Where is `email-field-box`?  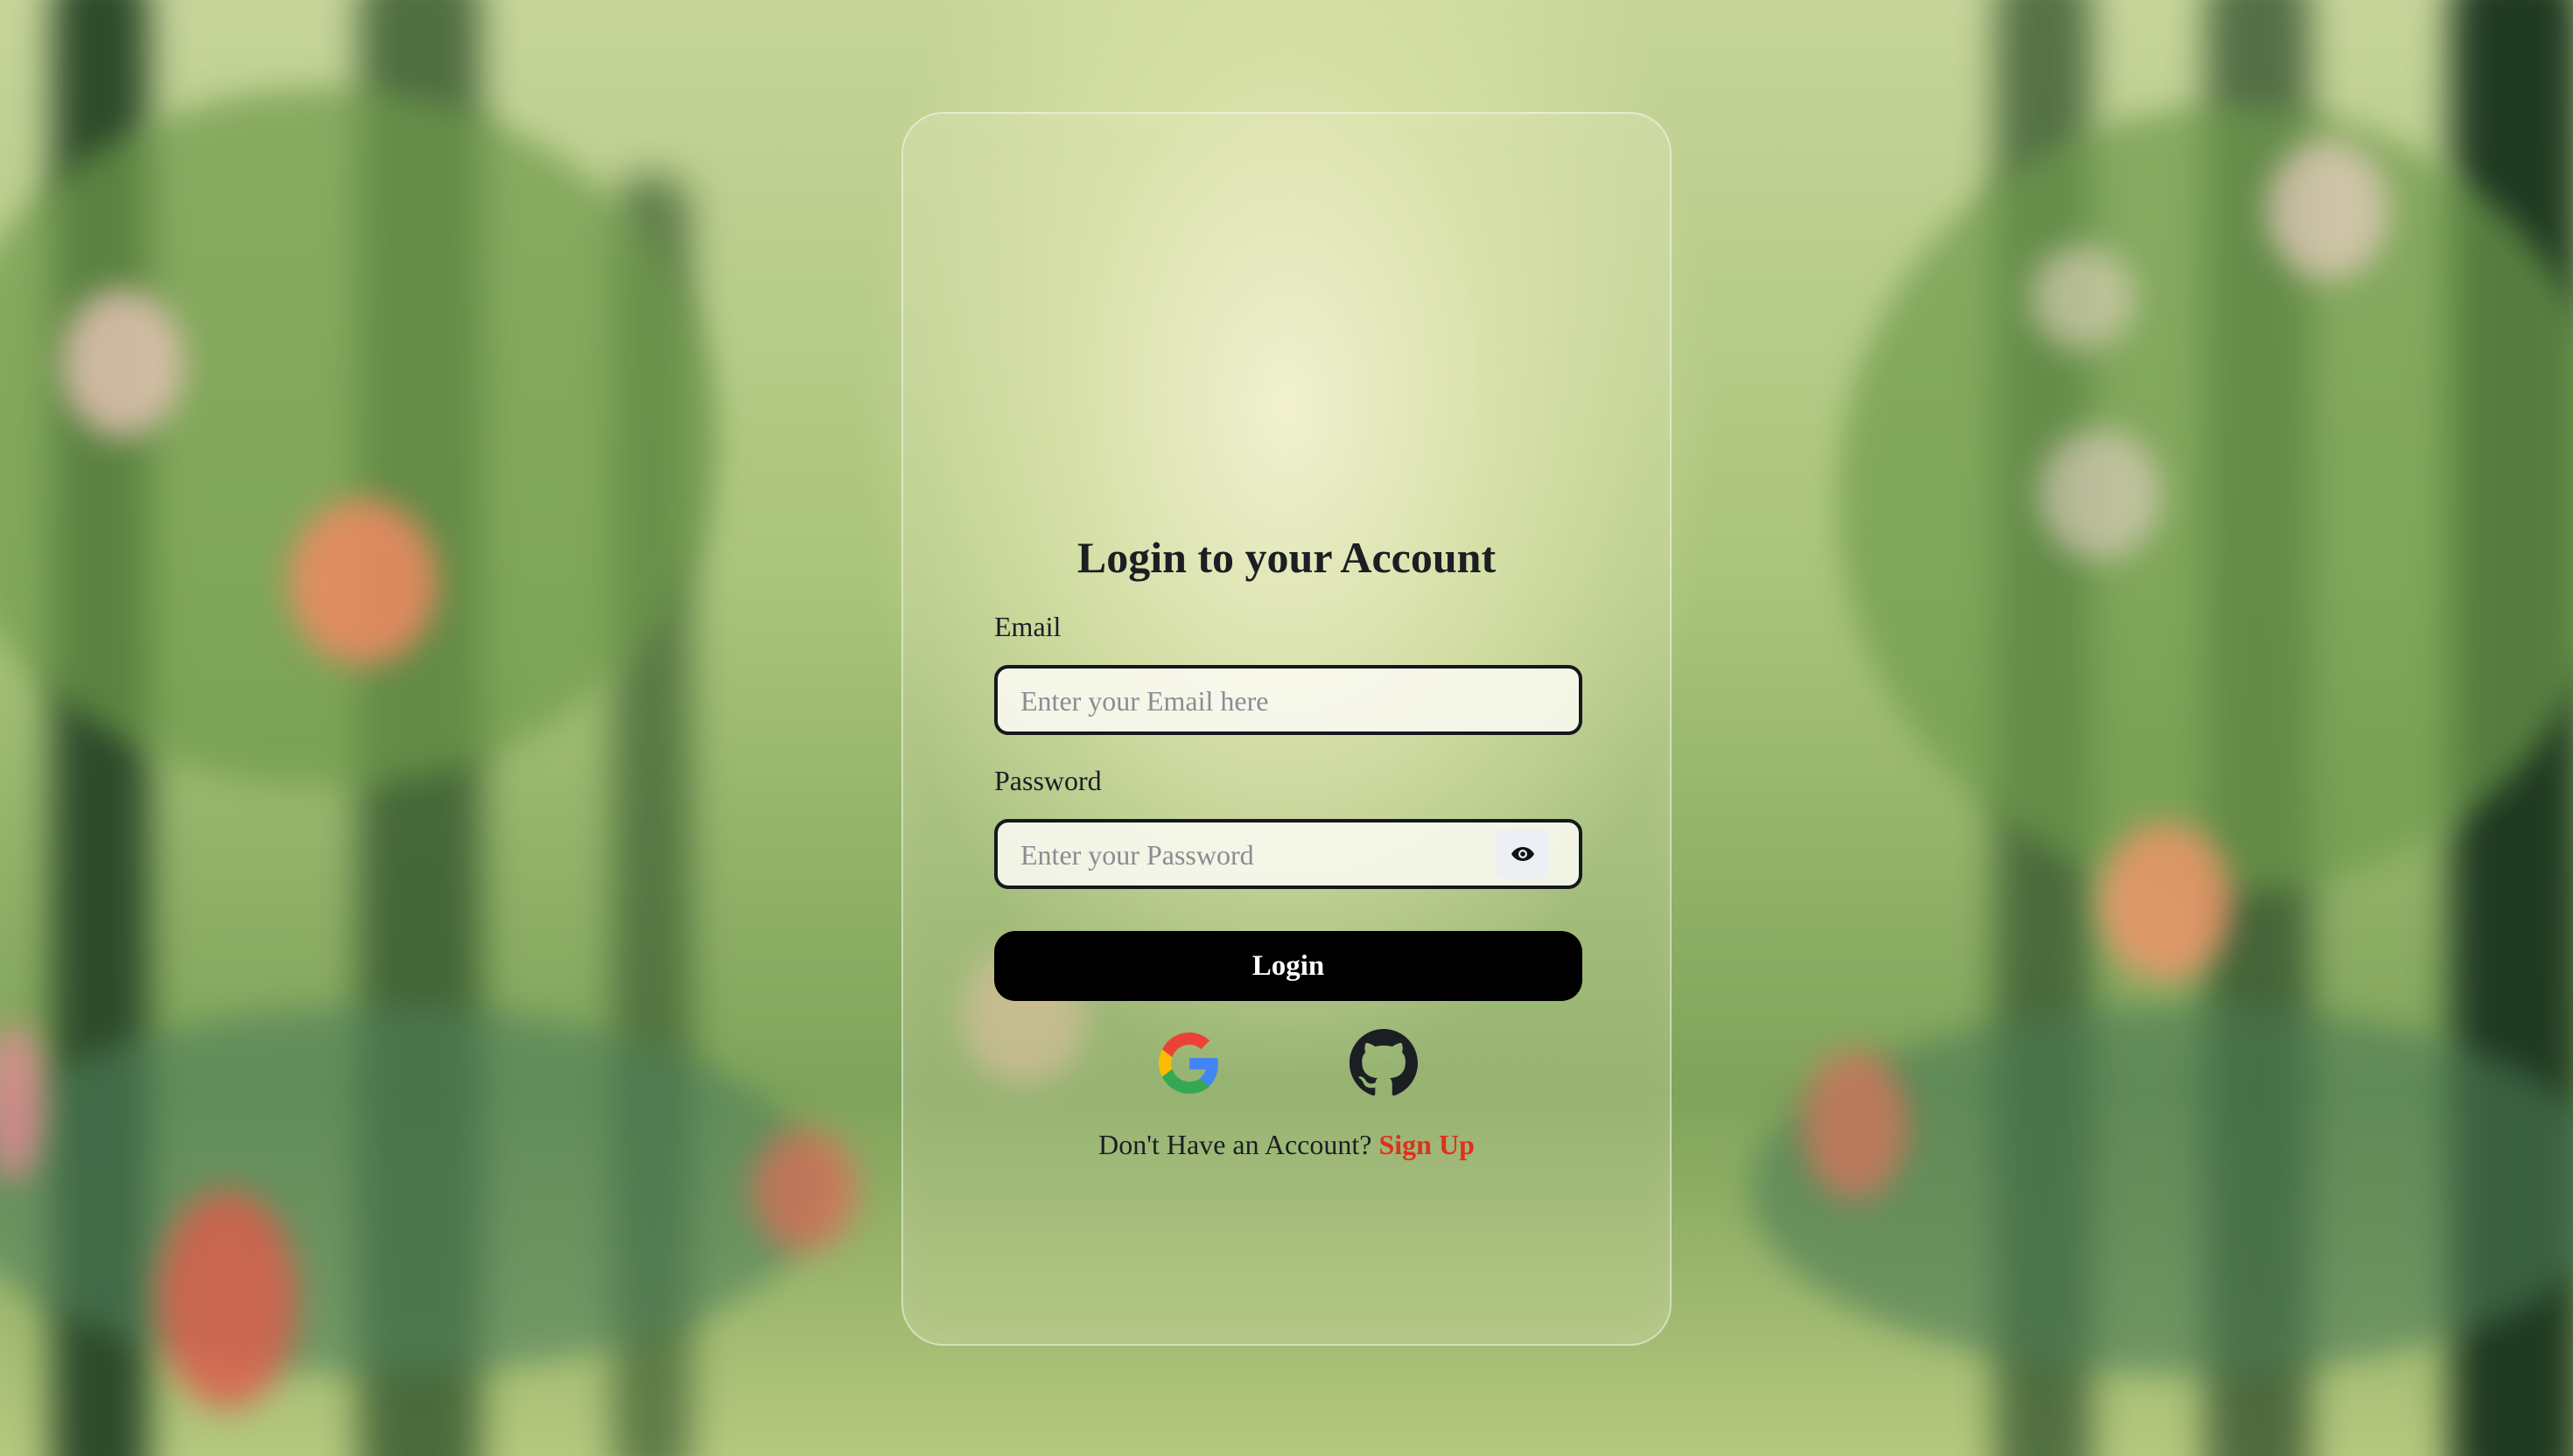
email-field-box is located at coordinates (1288, 700).